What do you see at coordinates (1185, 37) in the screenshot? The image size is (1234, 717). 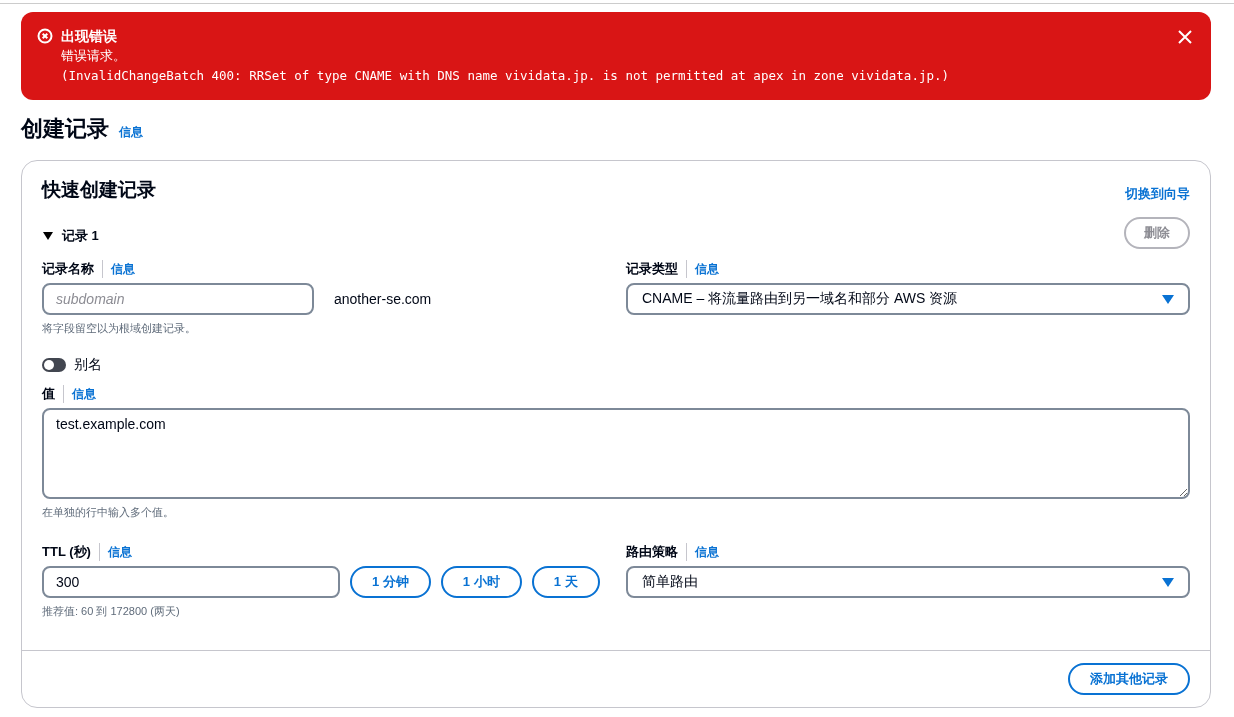 I see `close-icon` at bounding box center [1185, 37].